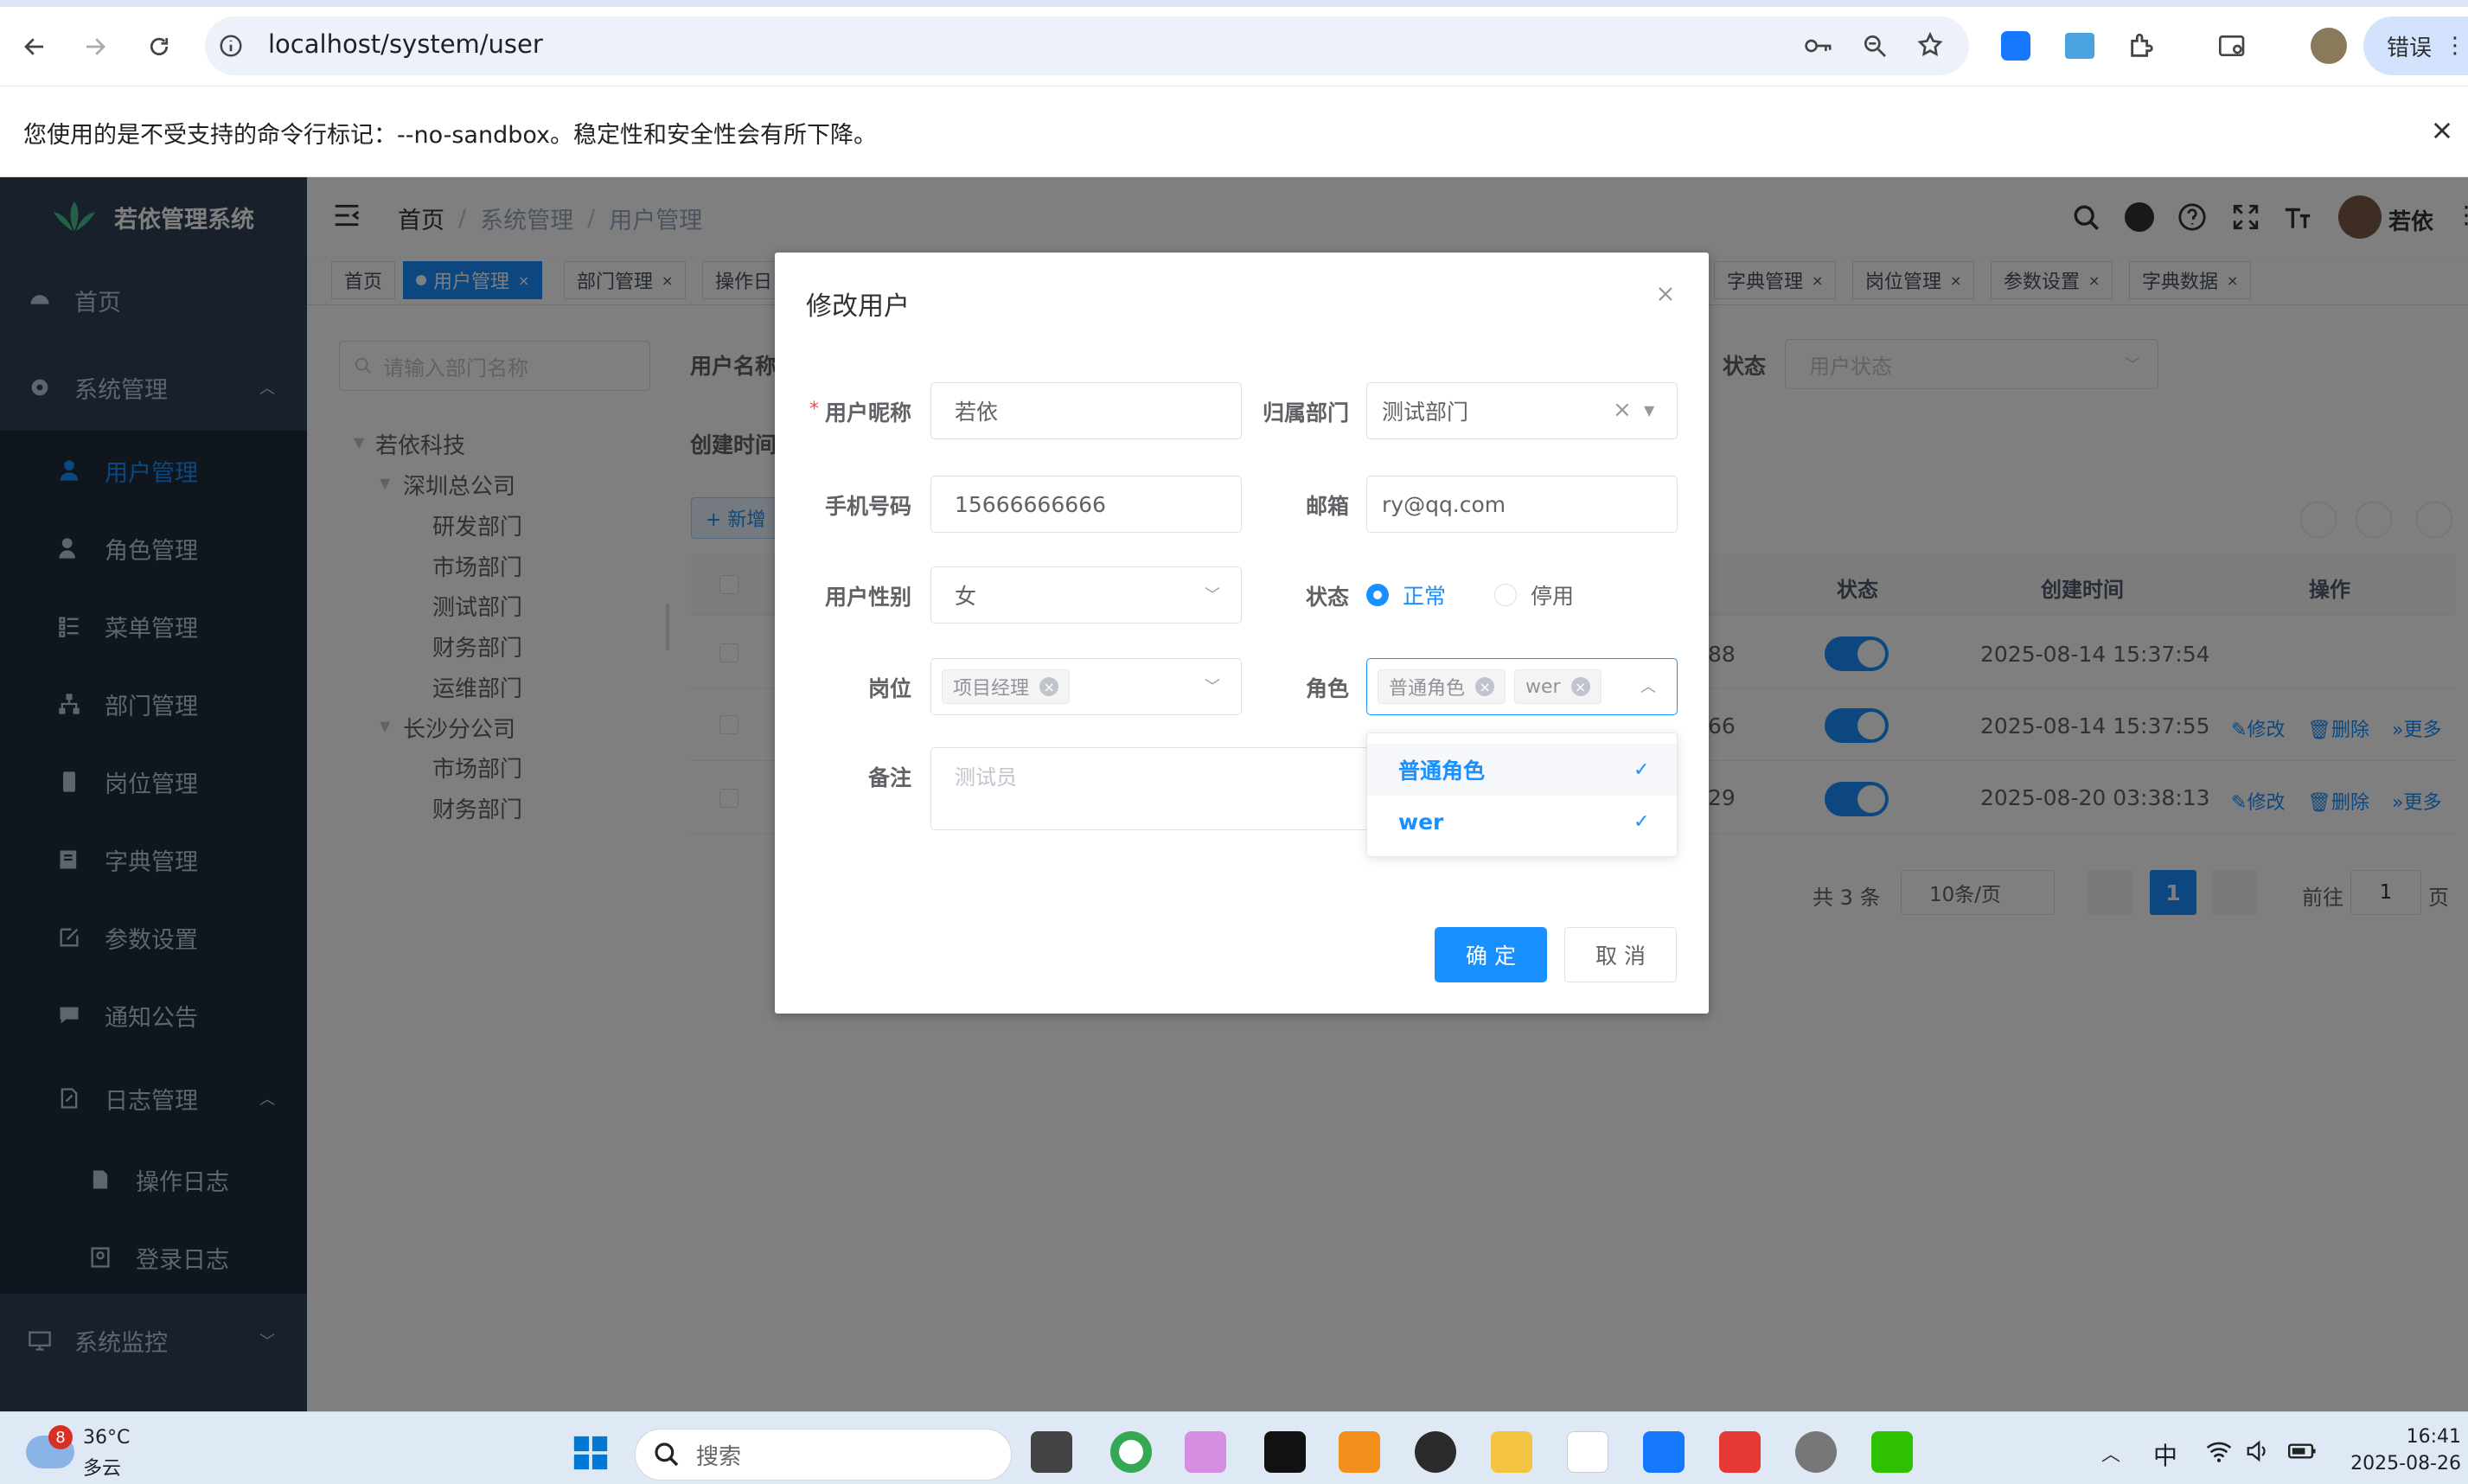 This screenshot has width=2468, height=1484. I want to click on site-info-icon, so click(231, 46).